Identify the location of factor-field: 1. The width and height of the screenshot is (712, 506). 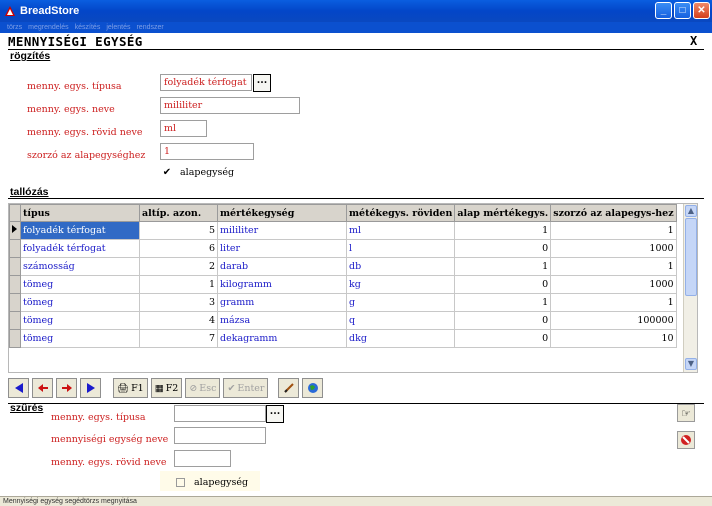
(207, 151).